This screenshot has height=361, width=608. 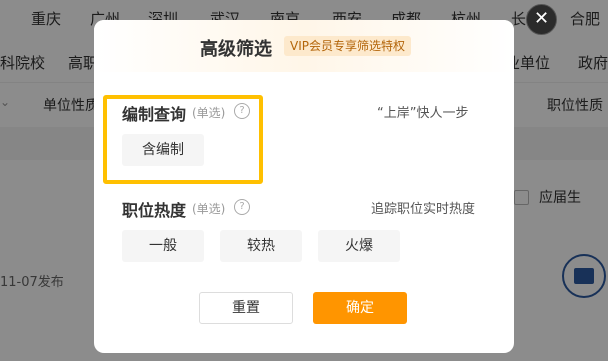 I want to click on highlight-box, so click(x=183, y=139).